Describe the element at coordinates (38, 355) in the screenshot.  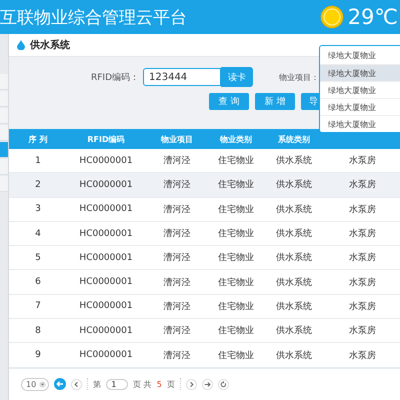
I see `table-cell-text: 9` at that location.